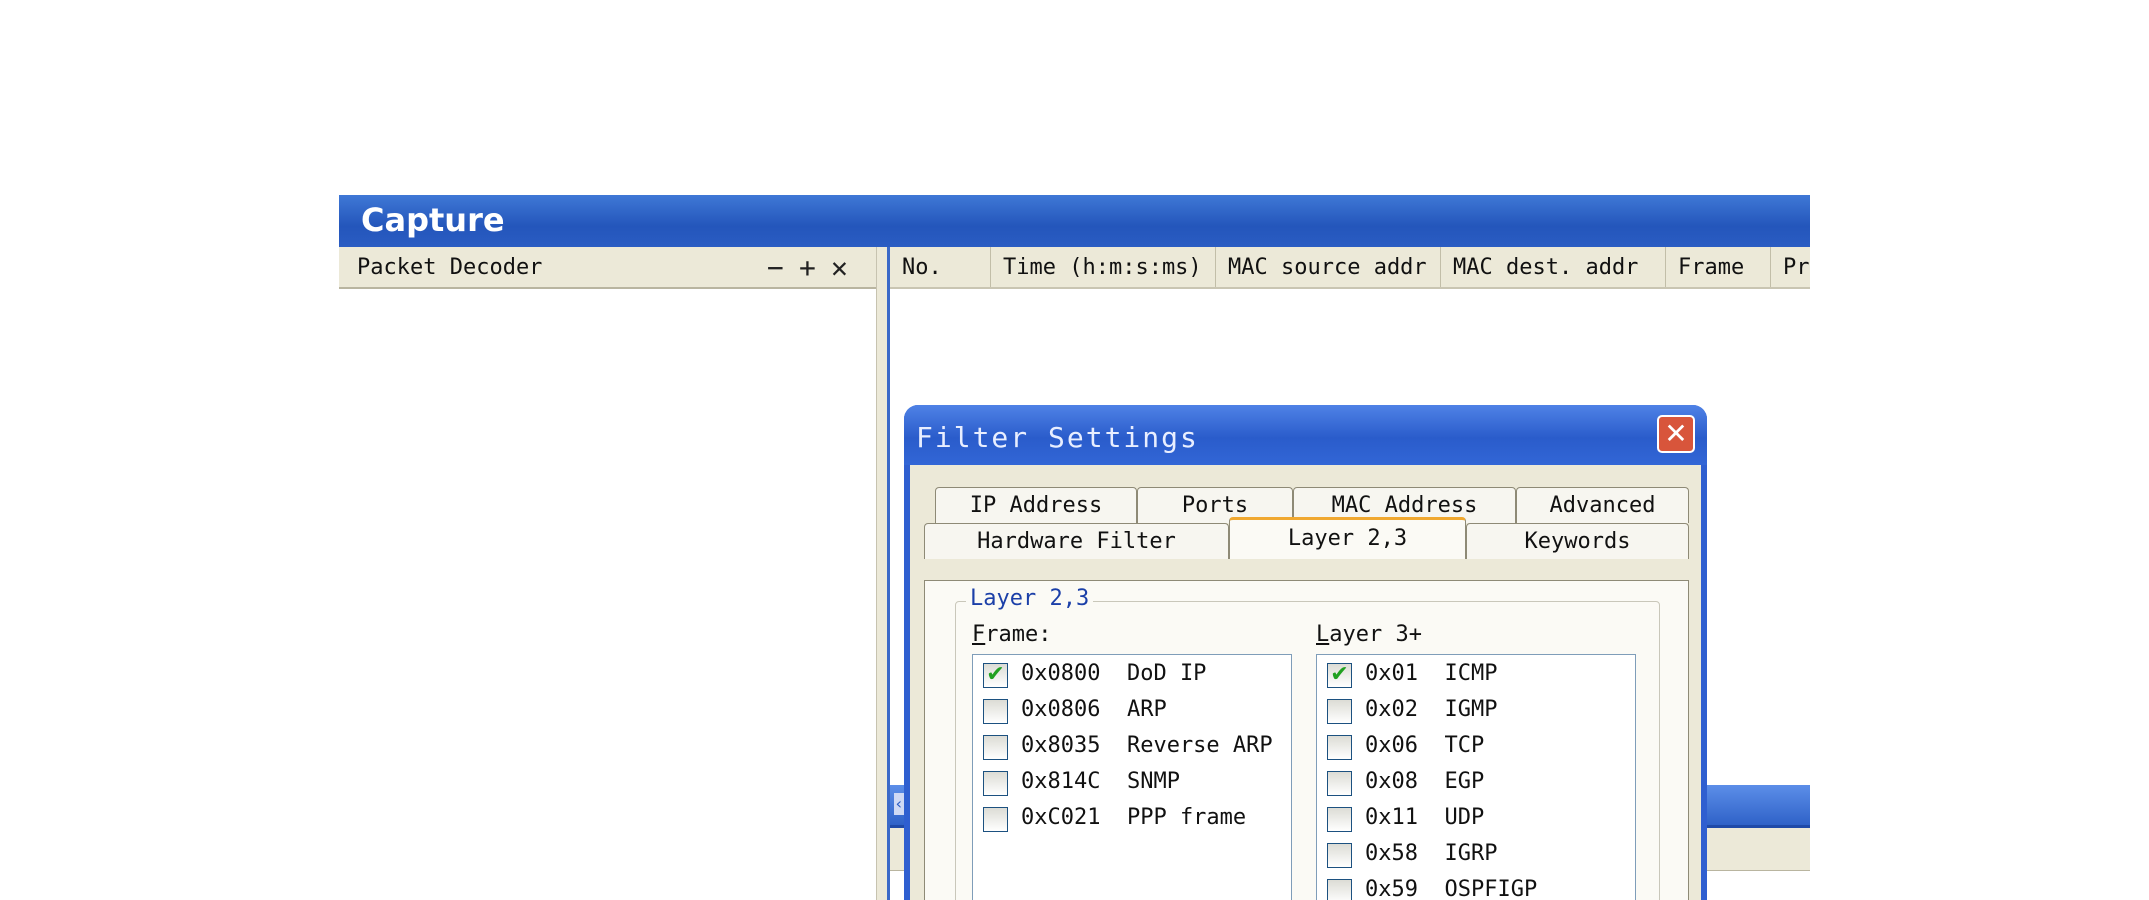 The width and height of the screenshot is (2149, 900). Describe the element at coordinates (1406, 821) in the screenshot. I see `layer3-item: 0x11 UDP` at that location.